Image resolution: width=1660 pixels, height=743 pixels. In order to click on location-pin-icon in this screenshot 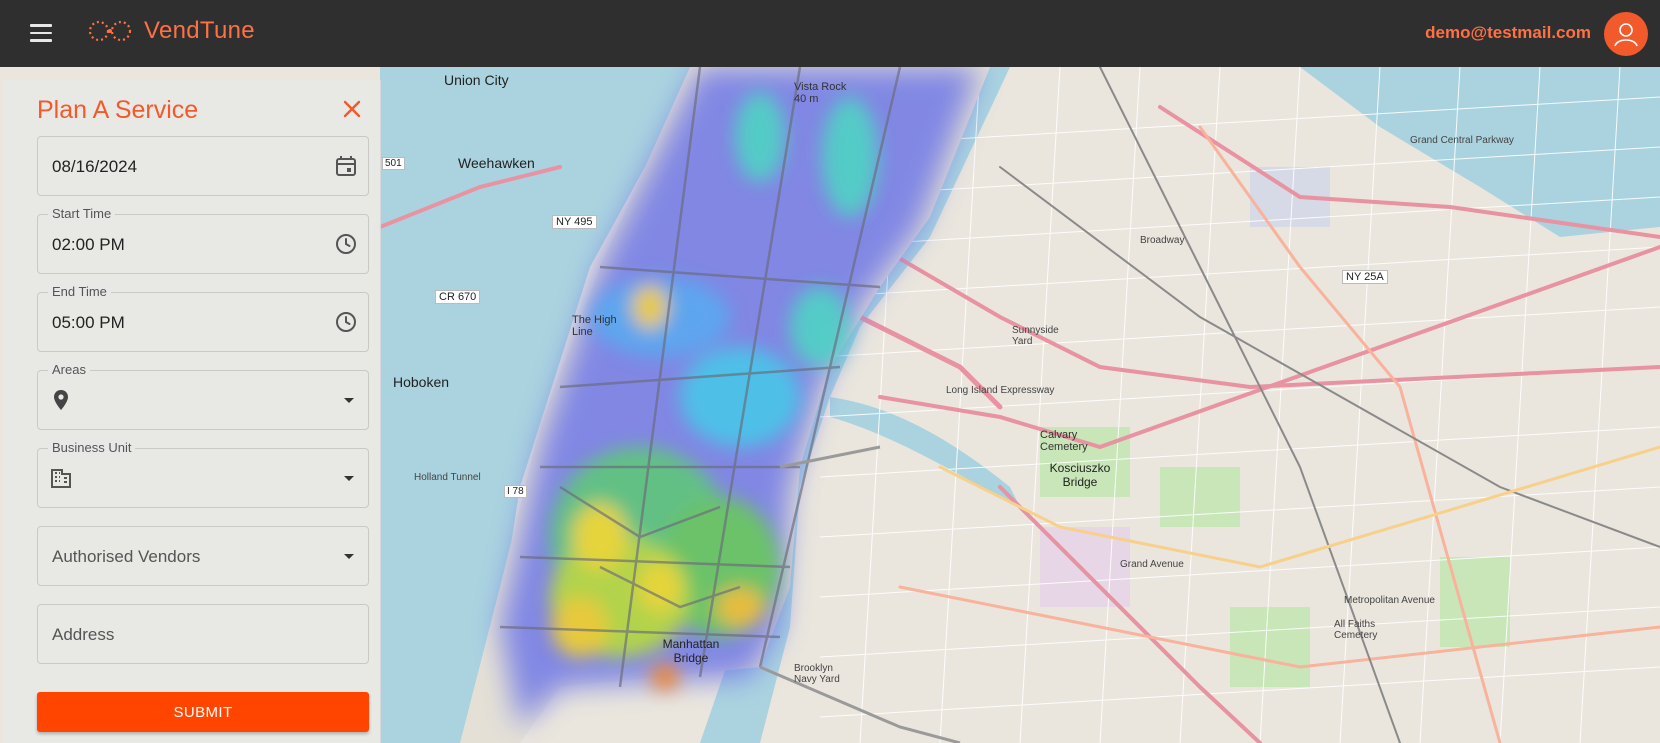, I will do `click(61, 400)`.